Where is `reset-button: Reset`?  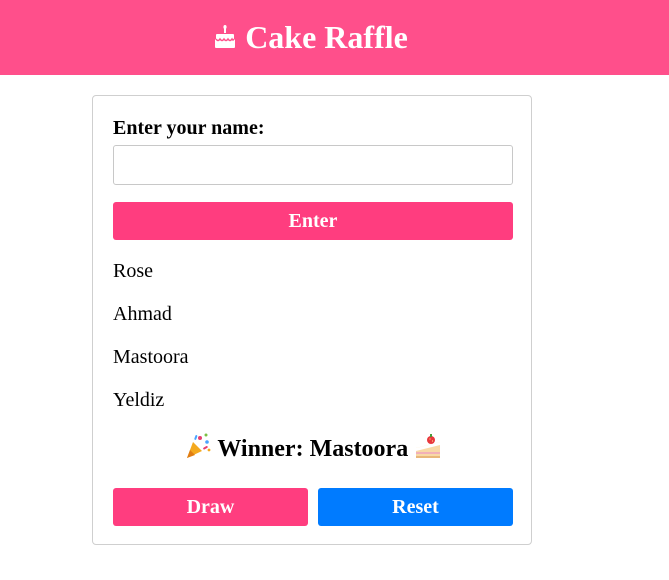 reset-button: Reset is located at coordinates (415, 507).